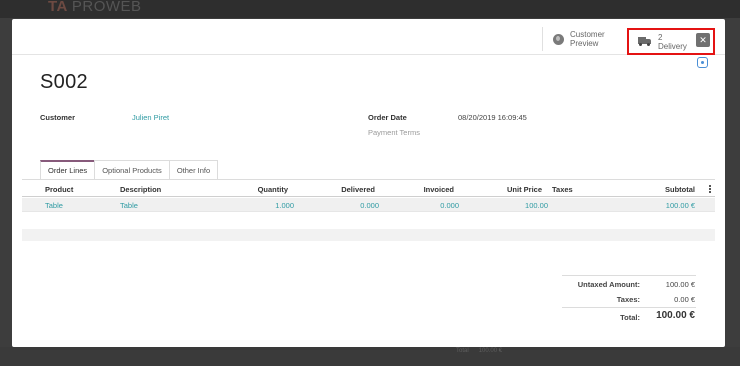 The height and width of the screenshot is (366, 740). Describe the element at coordinates (462, 351) in the screenshot. I see `background-total-label: Total` at that location.